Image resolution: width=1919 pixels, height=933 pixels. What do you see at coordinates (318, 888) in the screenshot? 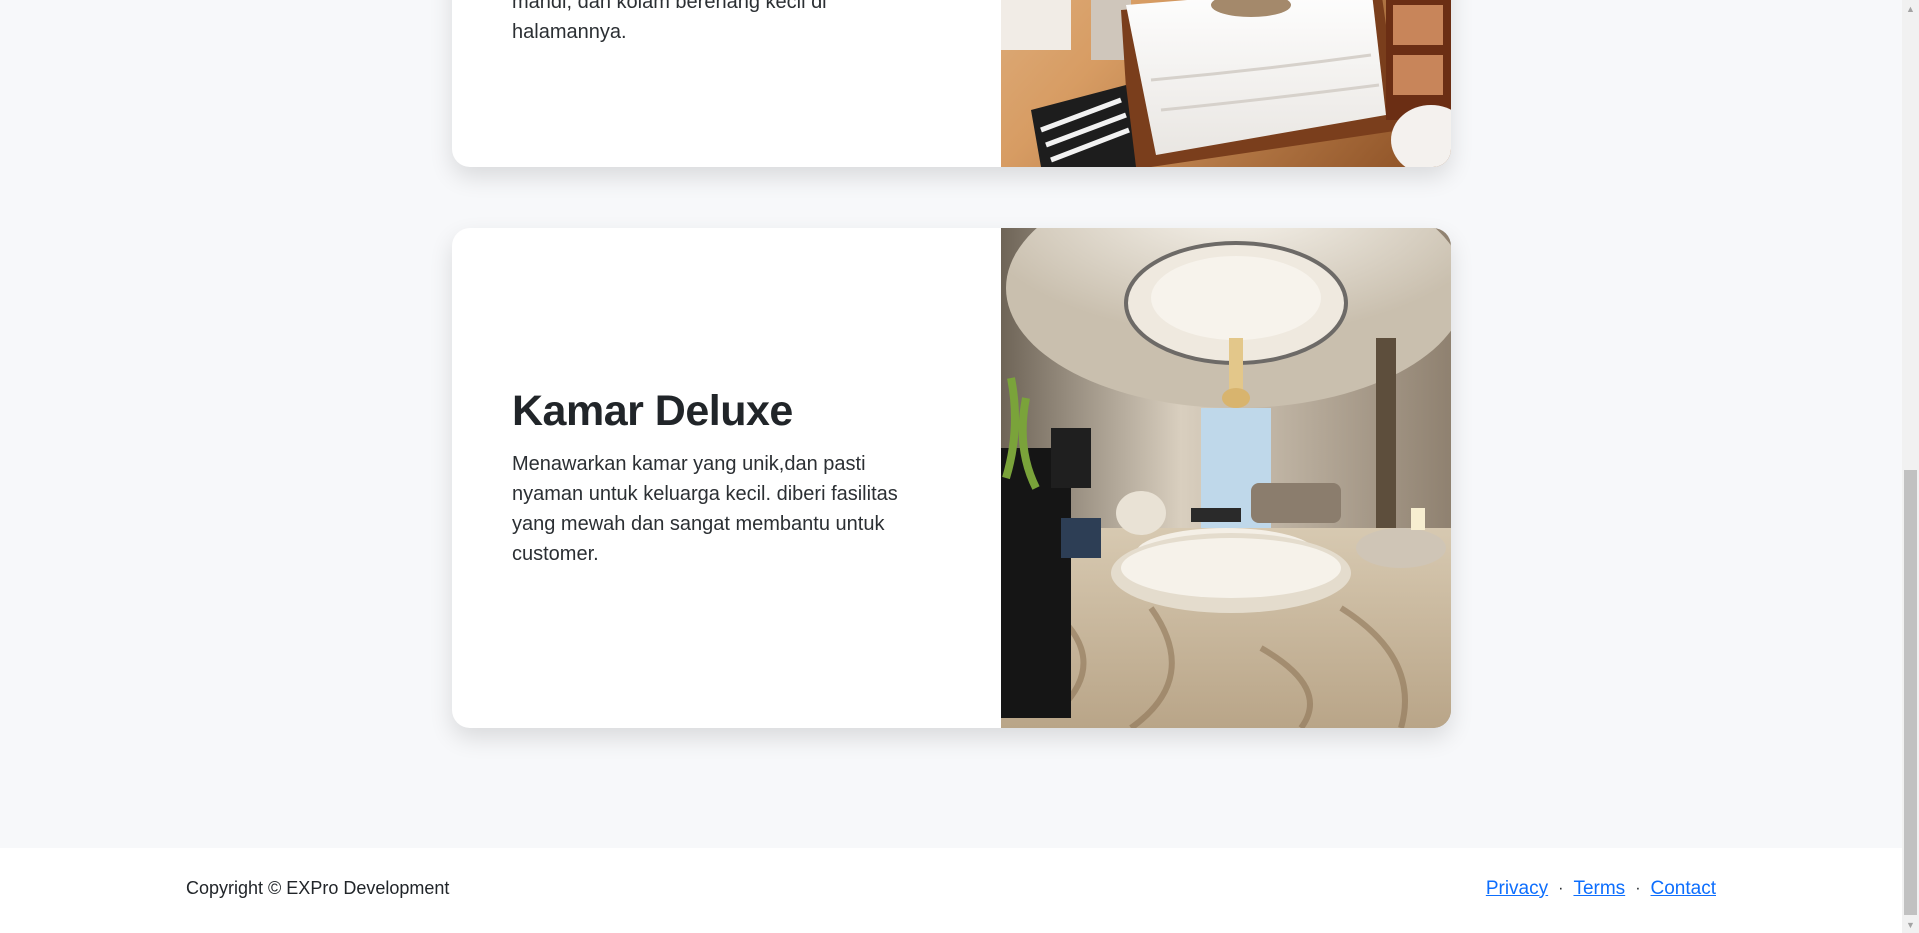
I see `copyright-text: Copyright © EXPro Development` at bounding box center [318, 888].